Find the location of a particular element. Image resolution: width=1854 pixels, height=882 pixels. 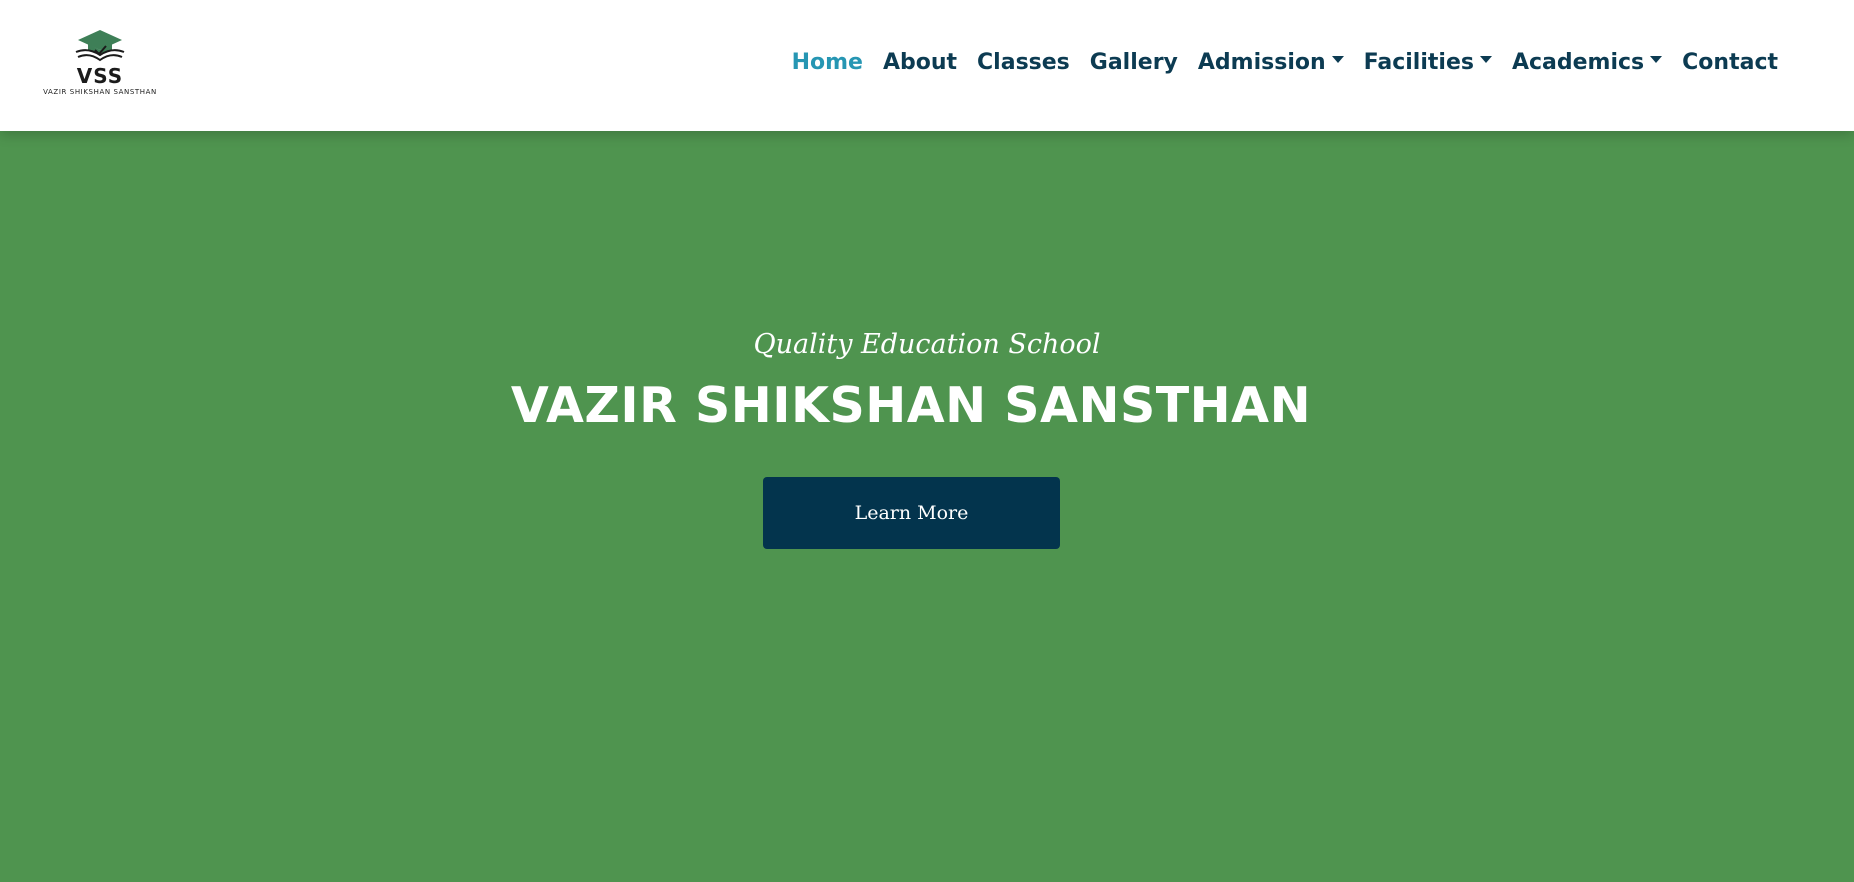

logo-full-name: VAZIR SHIKSHAN SANSTHAN is located at coordinates (100, 92).